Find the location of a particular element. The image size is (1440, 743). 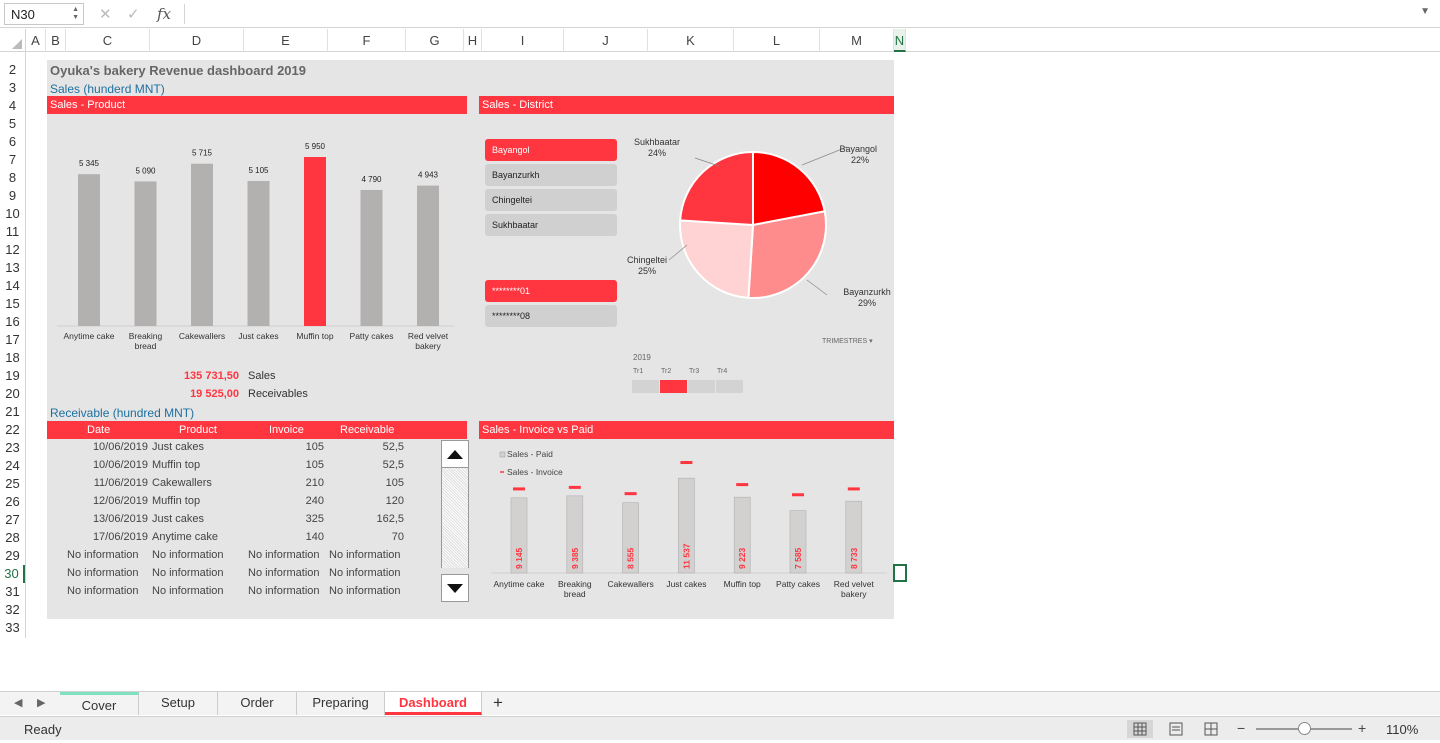

row-header-33: 33 is located at coordinates (12, 628).